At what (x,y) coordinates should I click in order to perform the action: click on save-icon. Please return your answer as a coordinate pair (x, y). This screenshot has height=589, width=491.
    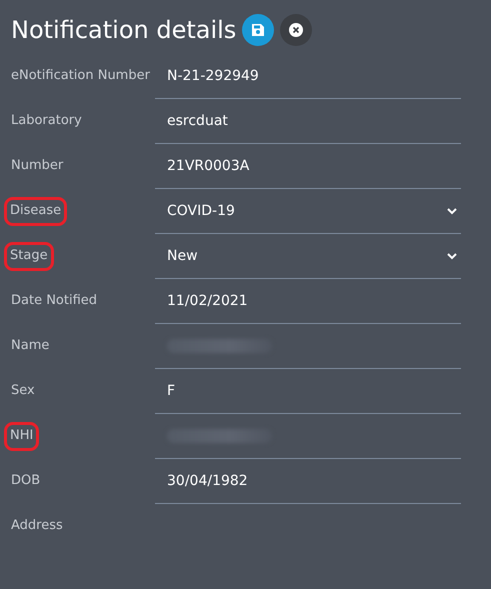
    Looking at the image, I should click on (258, 30).